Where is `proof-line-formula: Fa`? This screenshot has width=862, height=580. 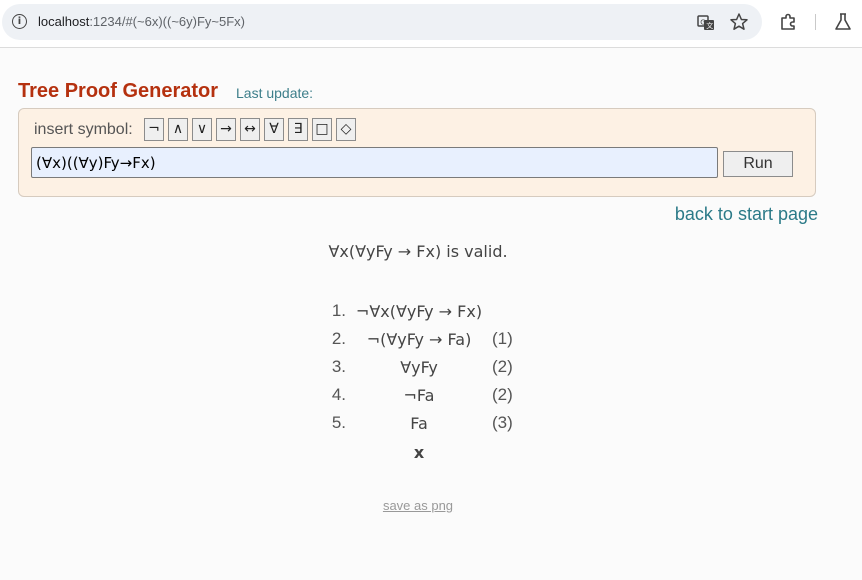
proof-line-formula: Fa is located at coordinates (419, 423).